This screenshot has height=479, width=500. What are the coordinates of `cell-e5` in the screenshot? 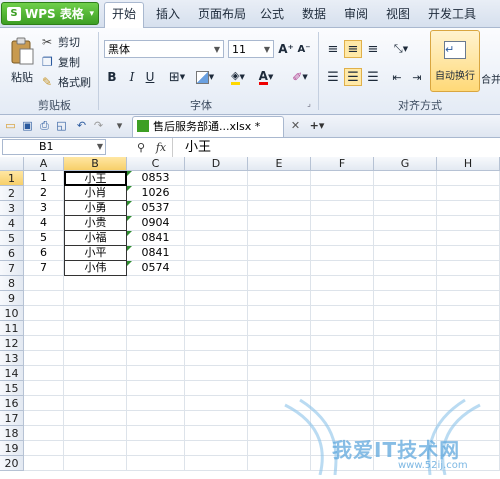 It's located at (279, 238).